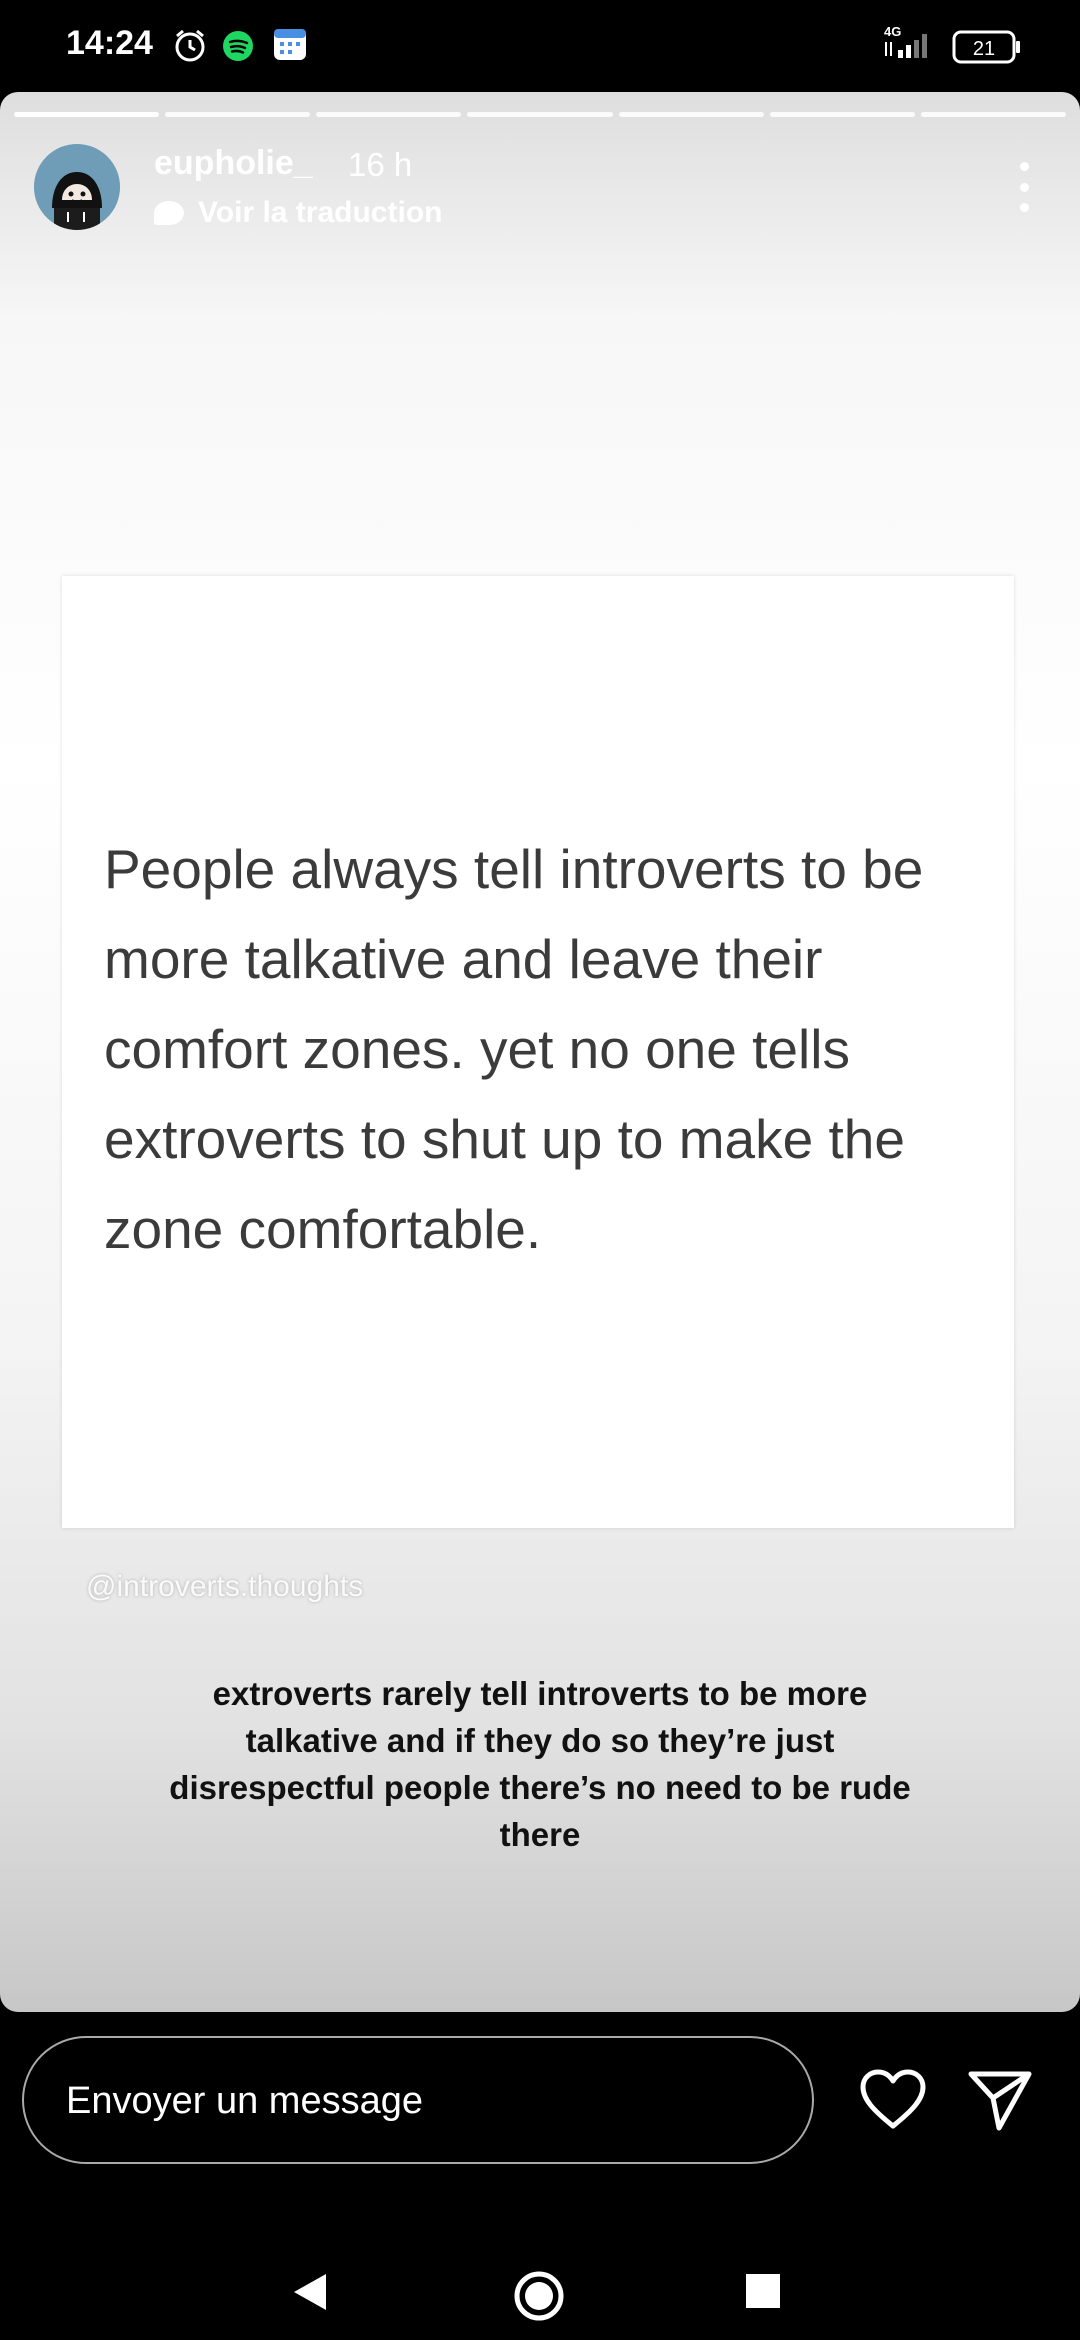  I want to click on signal-icon: 4G, so click(910, 44).